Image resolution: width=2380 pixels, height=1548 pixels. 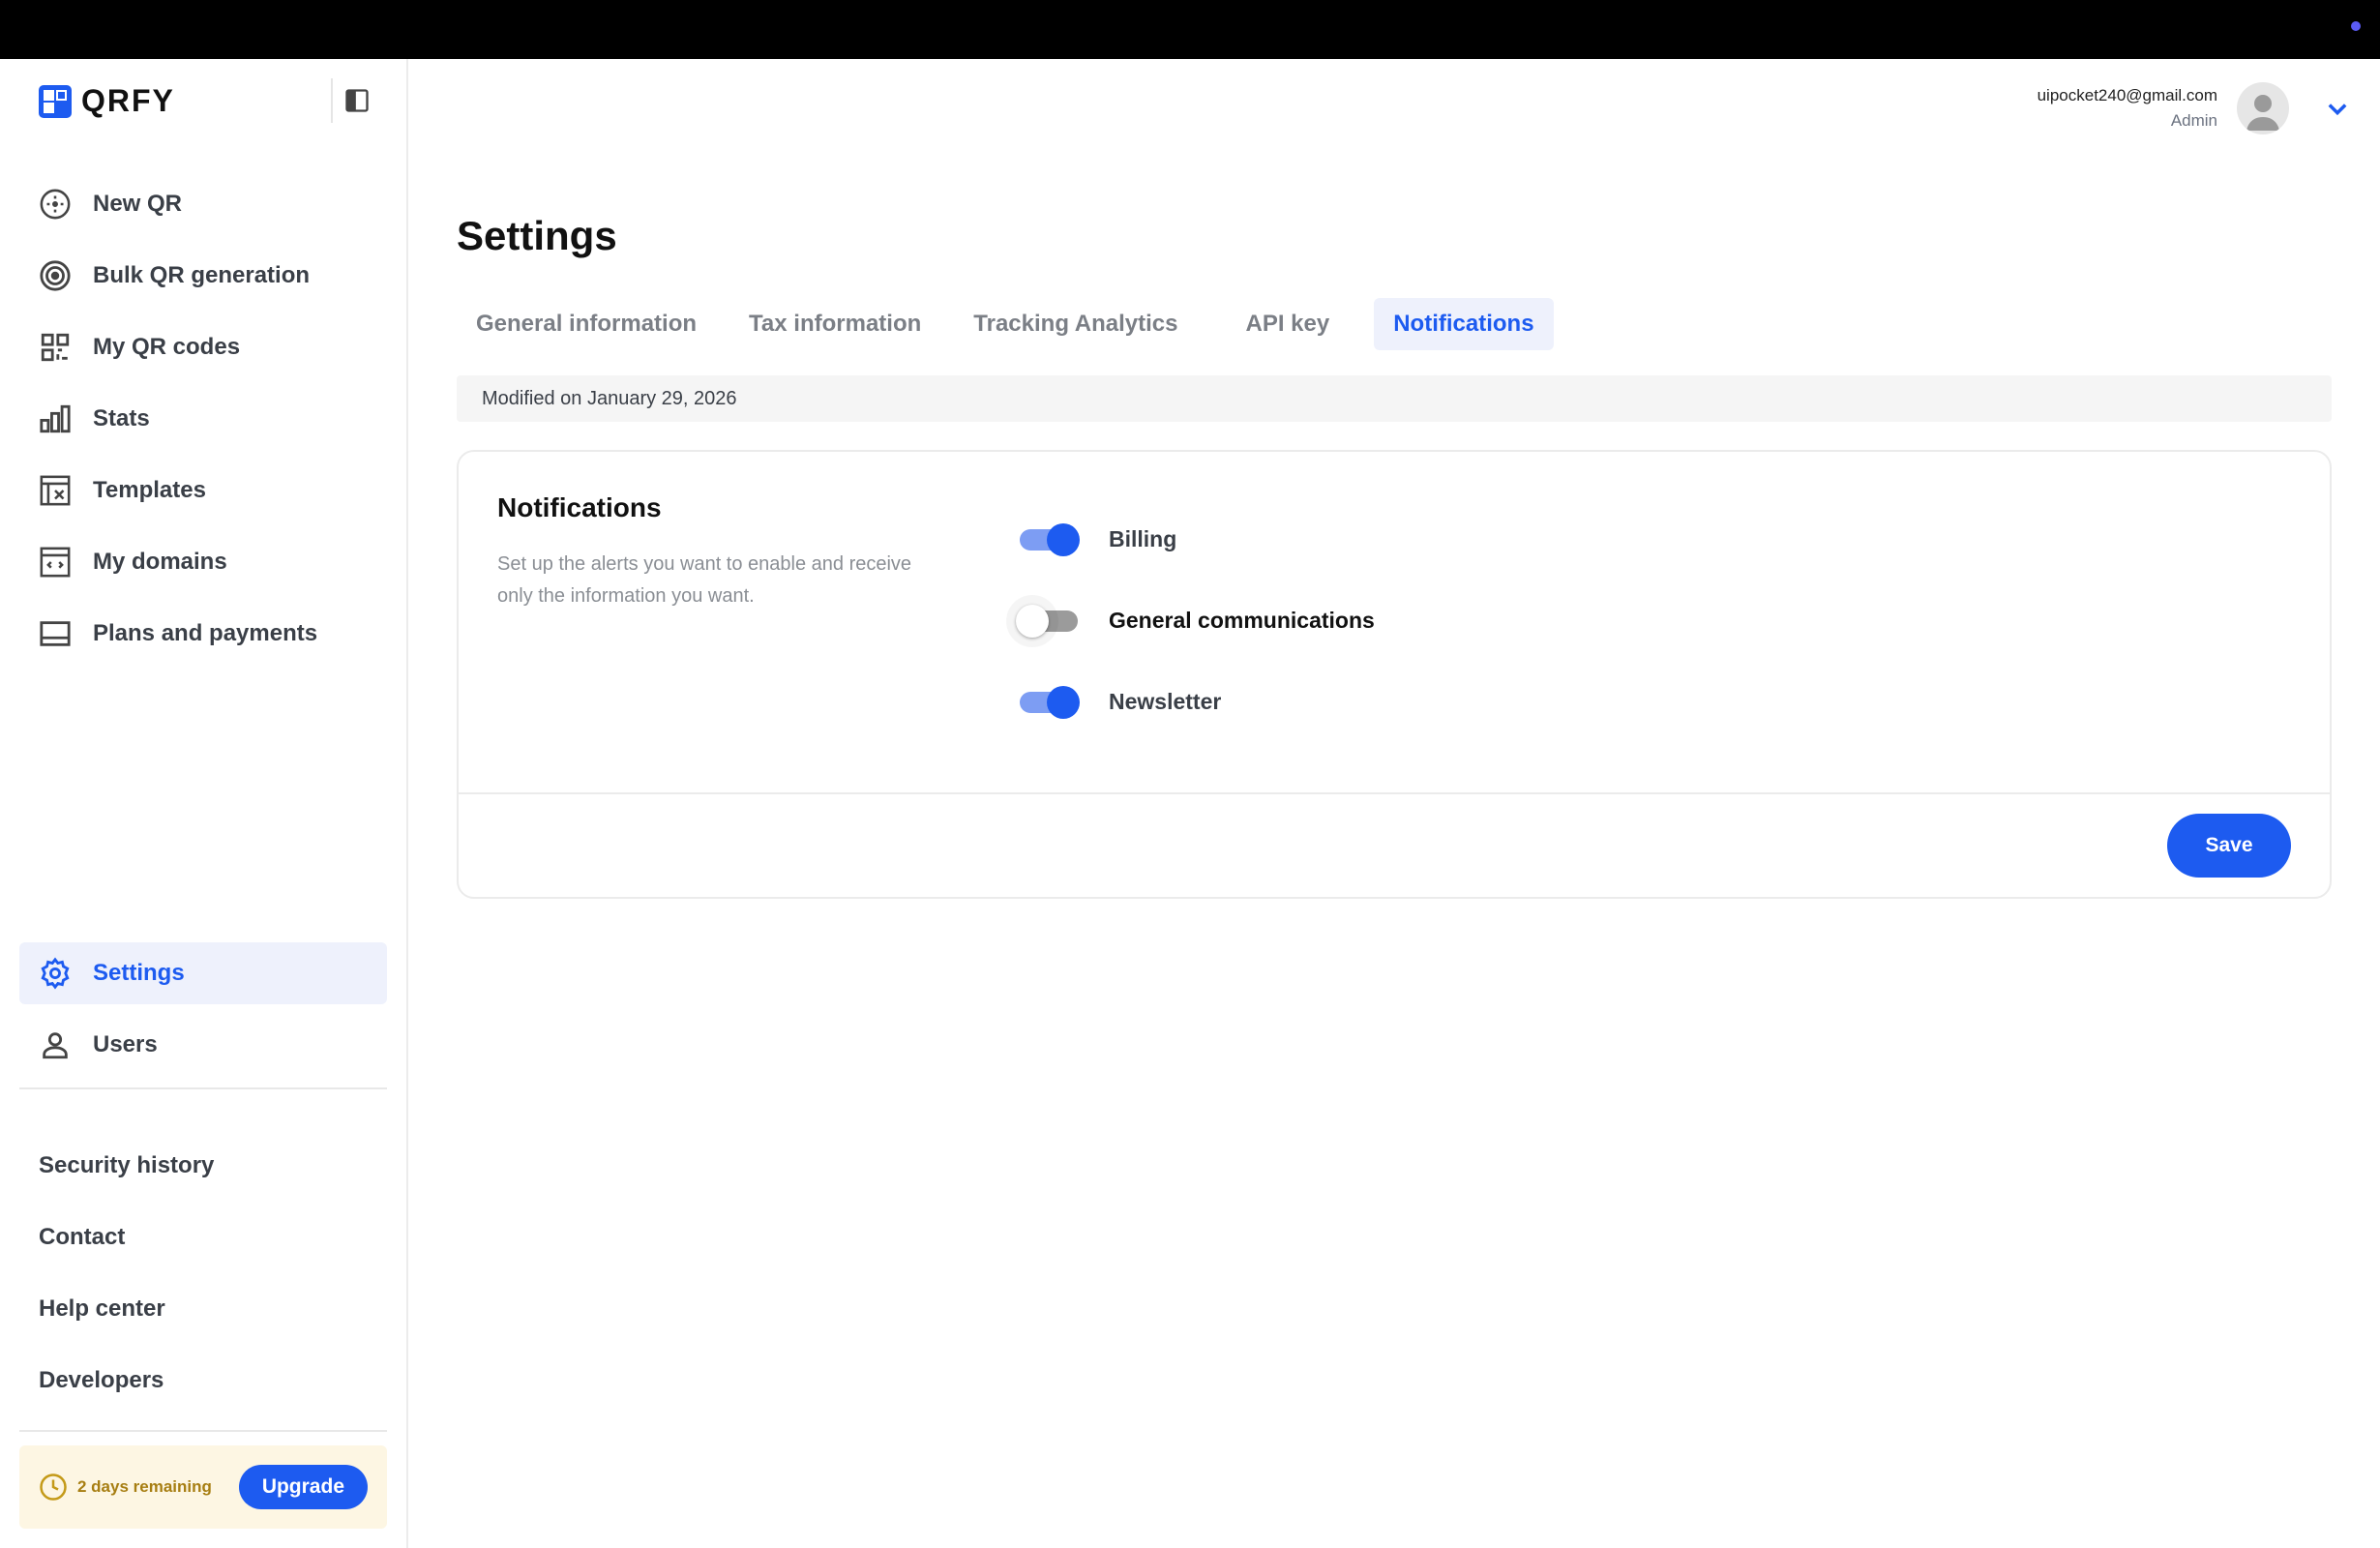 I want to click on sidebar-item-label: Settings, so click(x=139, y=973).